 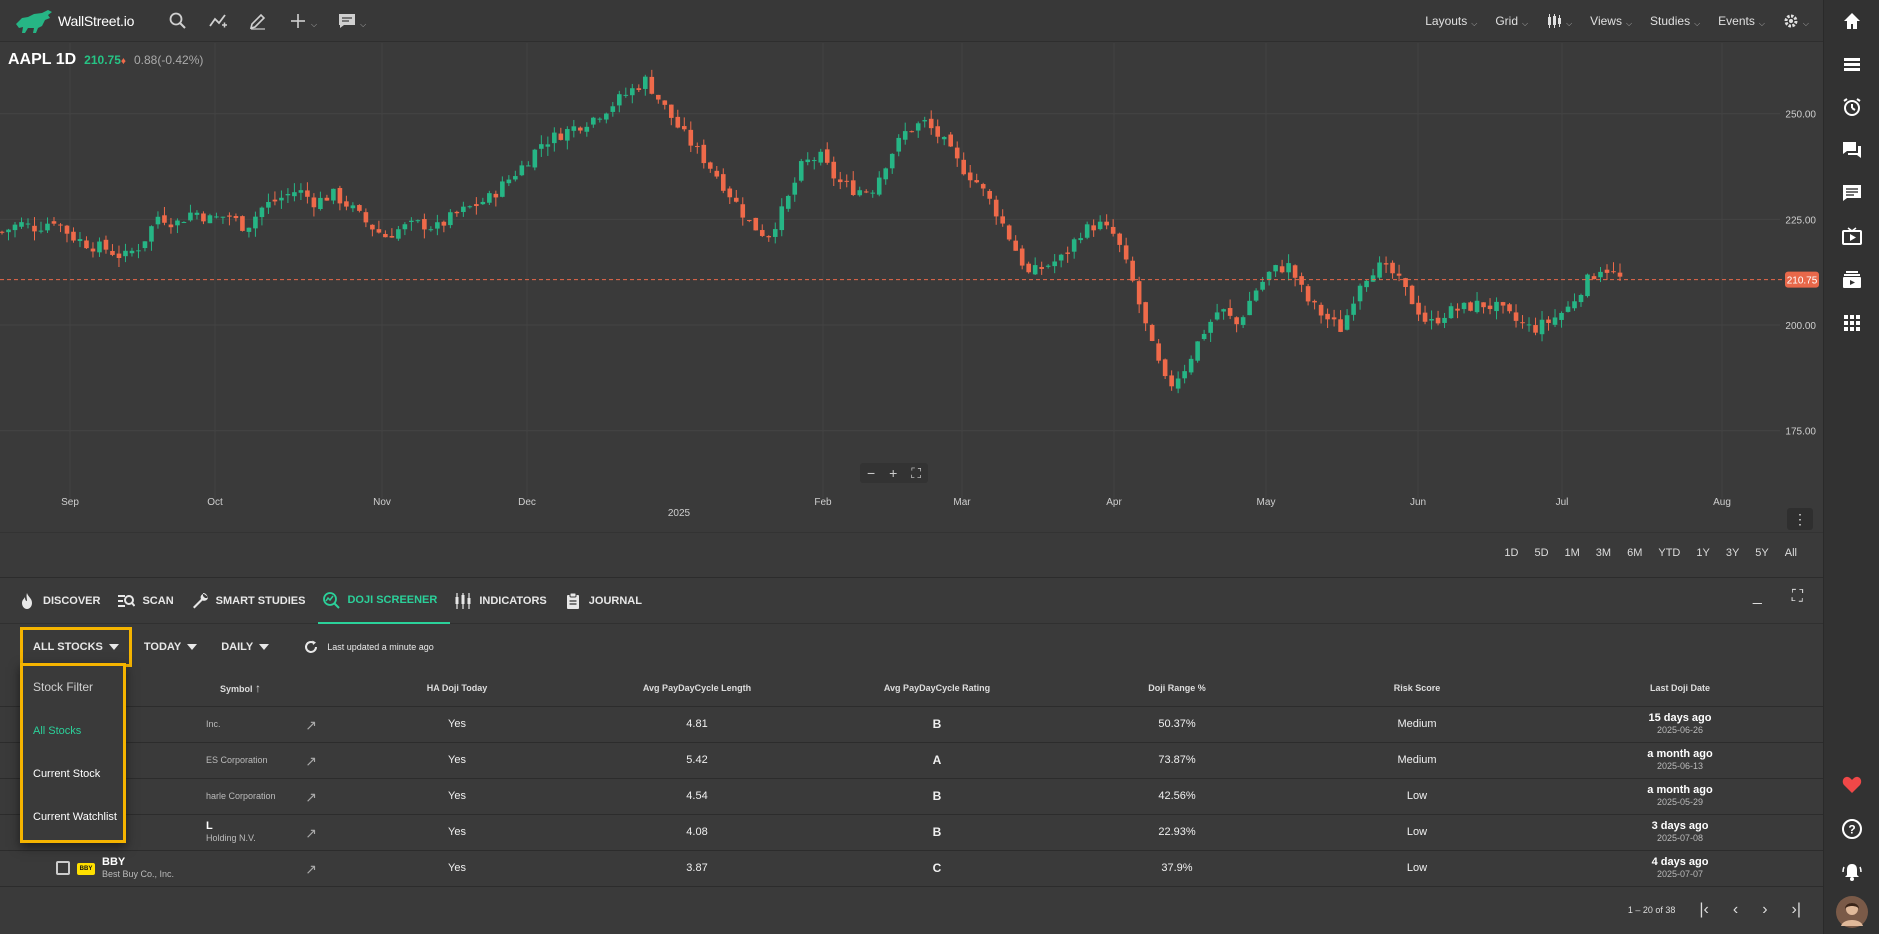 I want to click on grid-menu: Grid ⌵, so click(x=1511, y=21).